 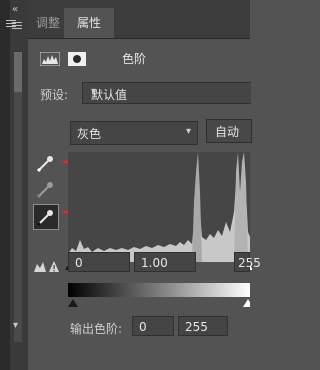 What do you see at coordinates (203, 326) in the screenshot?
I see `output-white-field: 255` at bounding box center [203, 326].